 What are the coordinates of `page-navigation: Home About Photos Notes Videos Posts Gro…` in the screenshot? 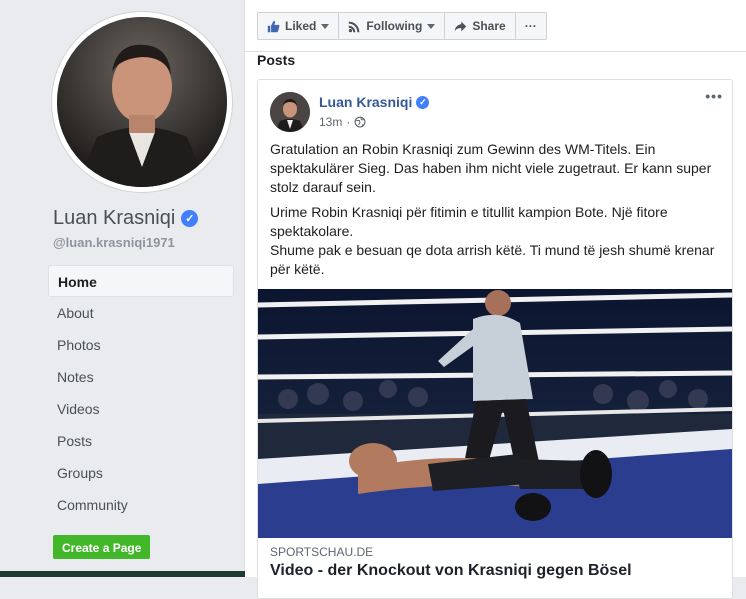 It's located at (141, 393).